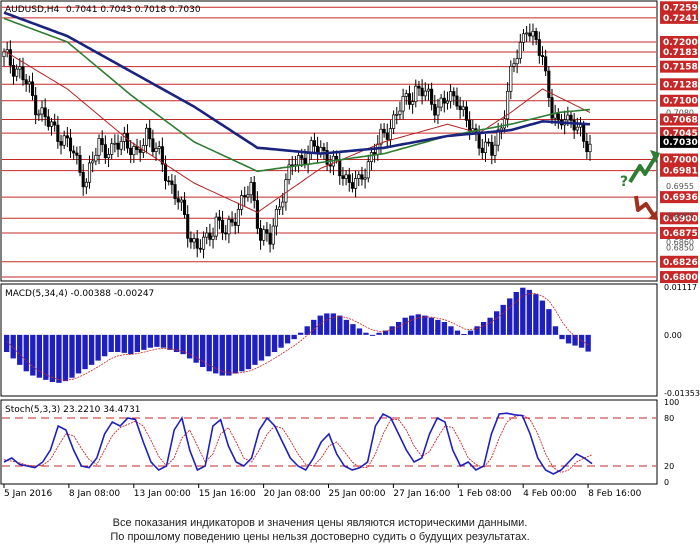 The height and width of the screenshot is (552, 700). What do you see at coordinates (680, 248) in the screenshot?
I see `price-tick-label: 0.6850` at bounding box center [680, 248].